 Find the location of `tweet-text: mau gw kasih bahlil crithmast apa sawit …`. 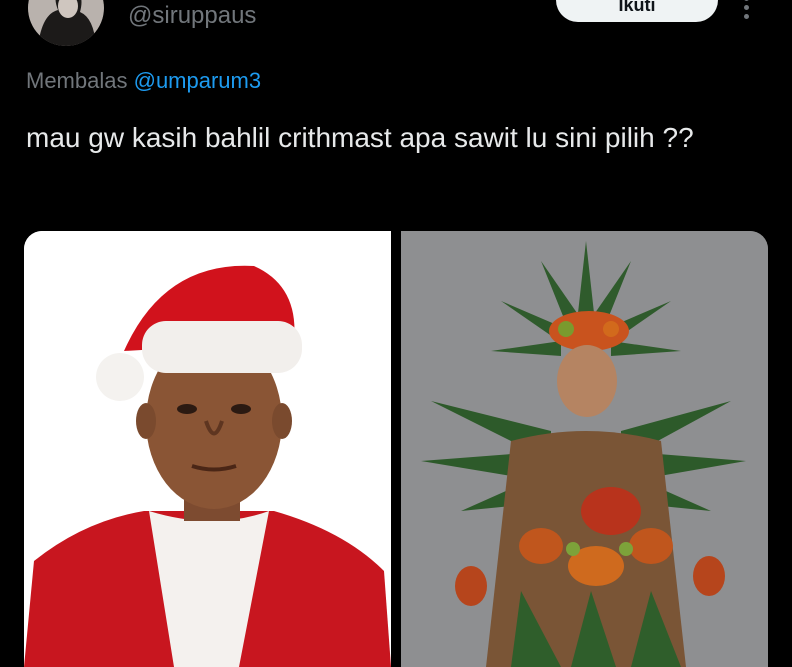

tweet-text: mau gw kasih bahlil crithmast apa sawit … is located at coordinates (360, 137).